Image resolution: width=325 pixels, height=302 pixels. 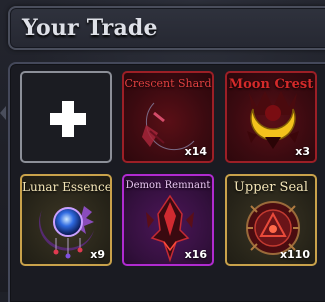 What do you see at coordinates (168, 83) in the screenshot?
I see `item-name: Crescent Shard` at bounding box center [168, 83].